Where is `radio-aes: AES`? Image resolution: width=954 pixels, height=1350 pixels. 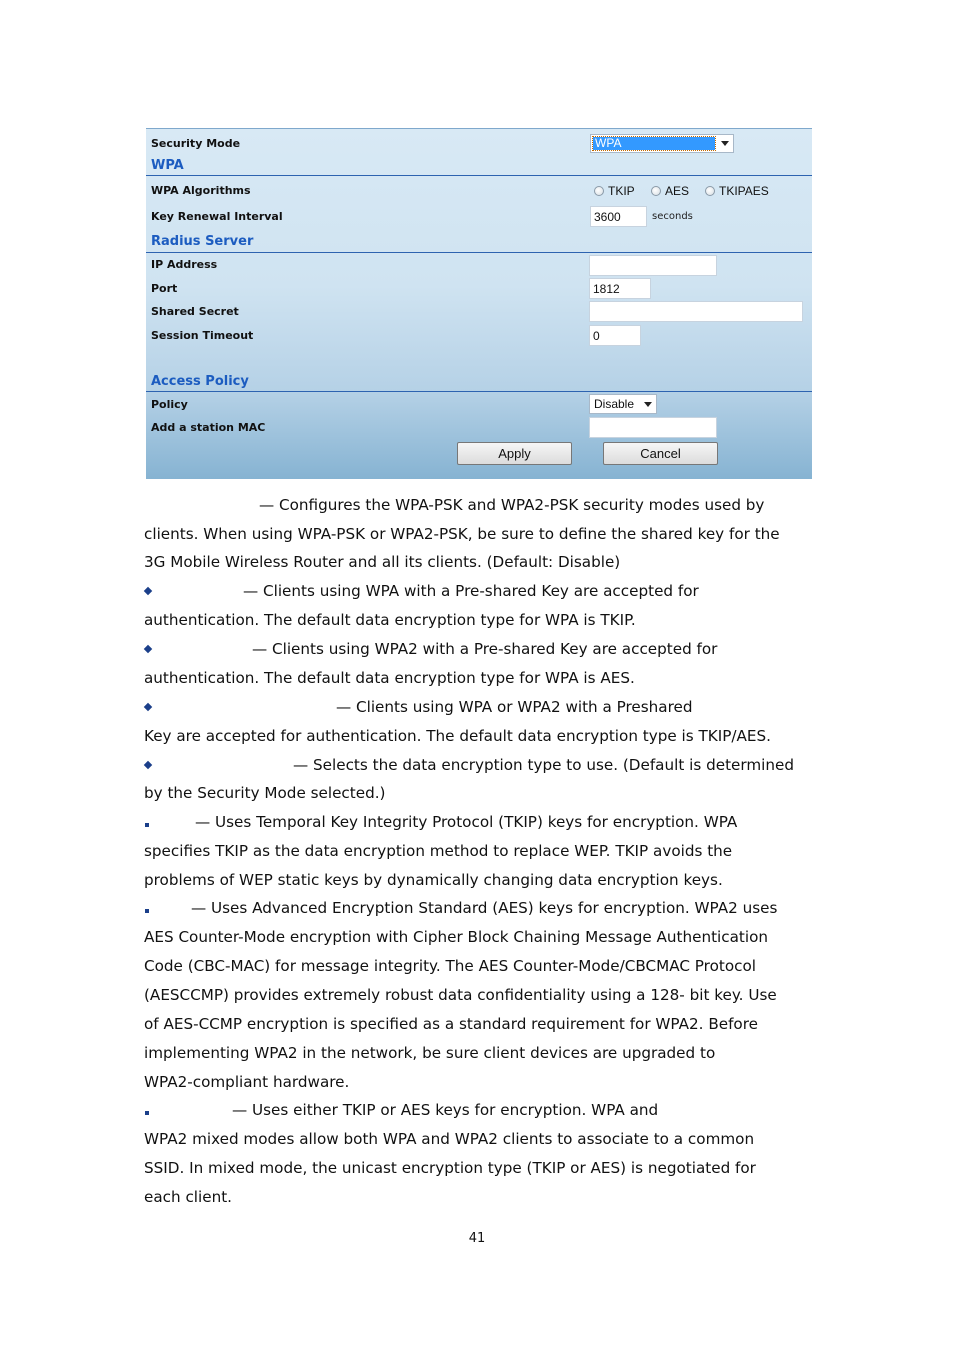
radio-aes: AES is located at coordinates (670, 191).